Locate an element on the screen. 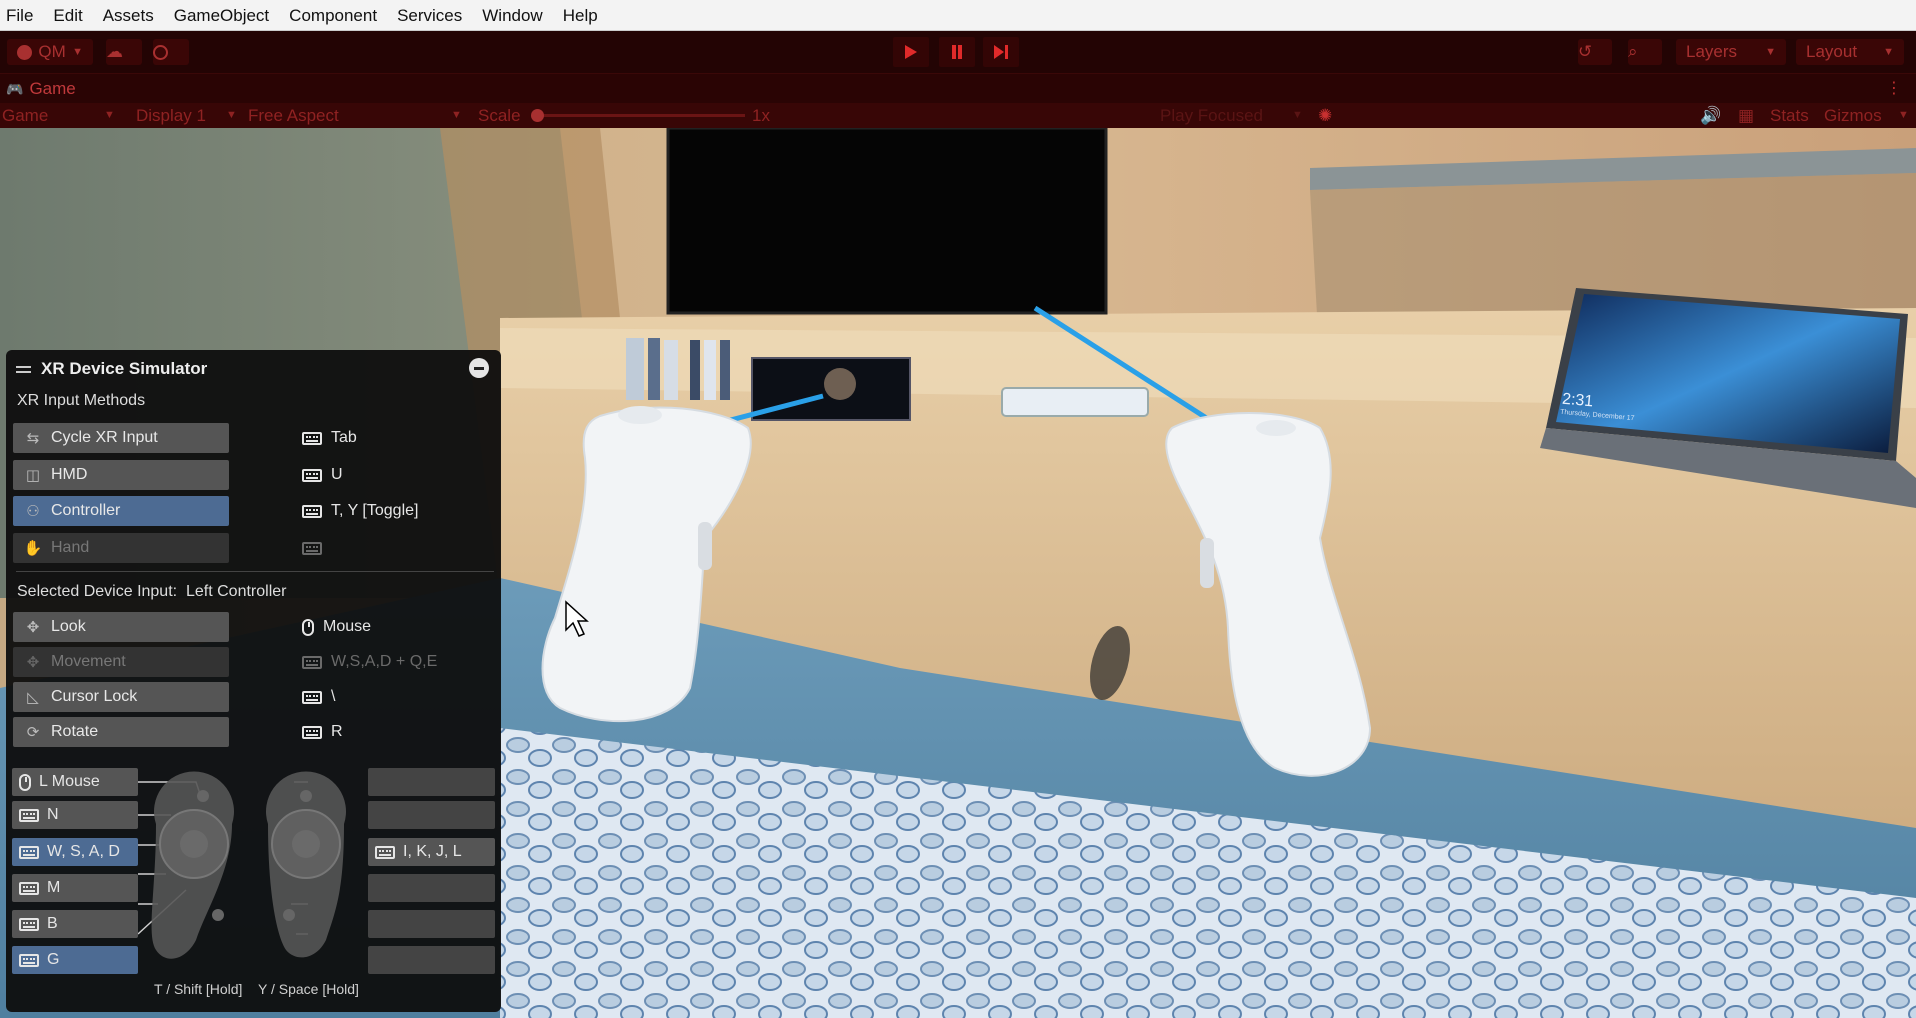 This screenshot has height=1018, width=1916. selected-device-row: Selected Device Input: Left Controller is located at coordinates (151, 592).